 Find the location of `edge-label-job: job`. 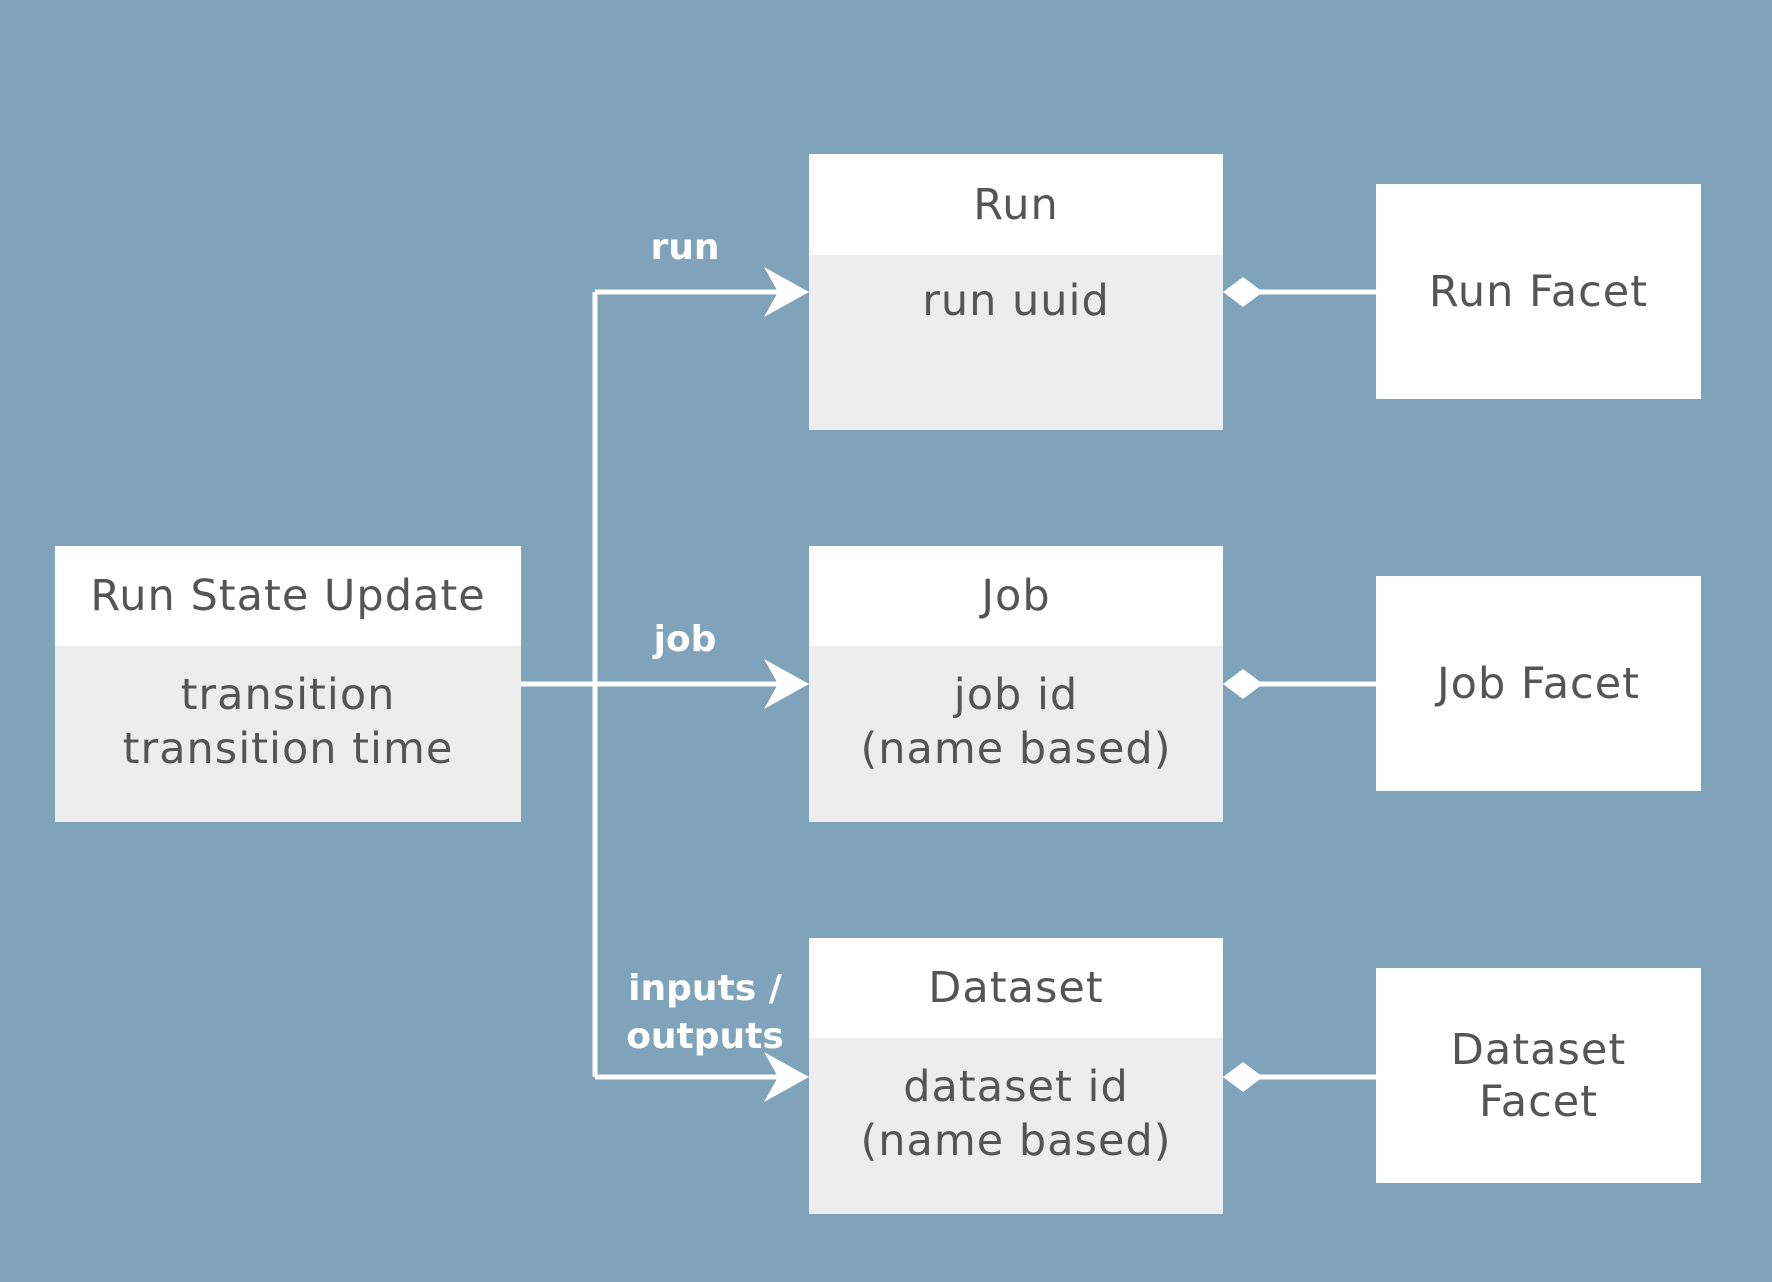

edge-label-job: job is located at coordinates (685, 639).